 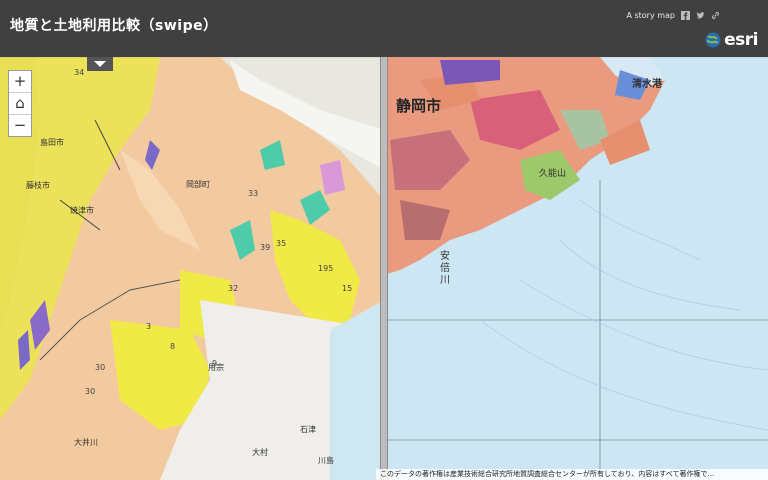 I want to click on map-label-yaizu: 焼津市, so click(x=82, y=210).